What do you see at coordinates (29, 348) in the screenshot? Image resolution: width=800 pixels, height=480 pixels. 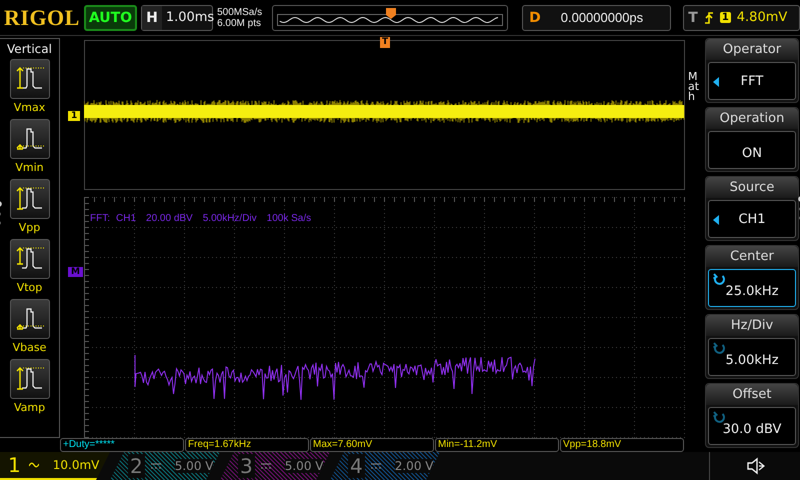 I see `measure-label: Vbase` at bounding box center [29, 348].